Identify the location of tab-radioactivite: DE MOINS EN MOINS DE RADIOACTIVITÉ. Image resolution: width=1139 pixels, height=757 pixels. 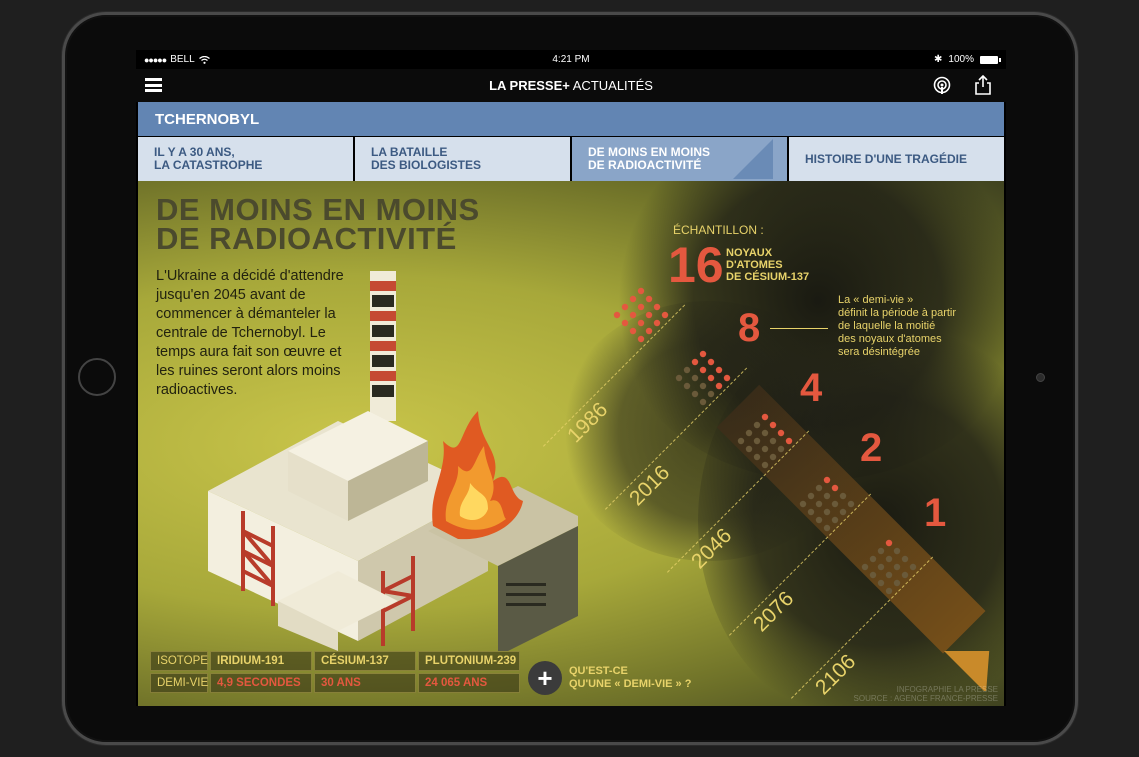
(679, 159).